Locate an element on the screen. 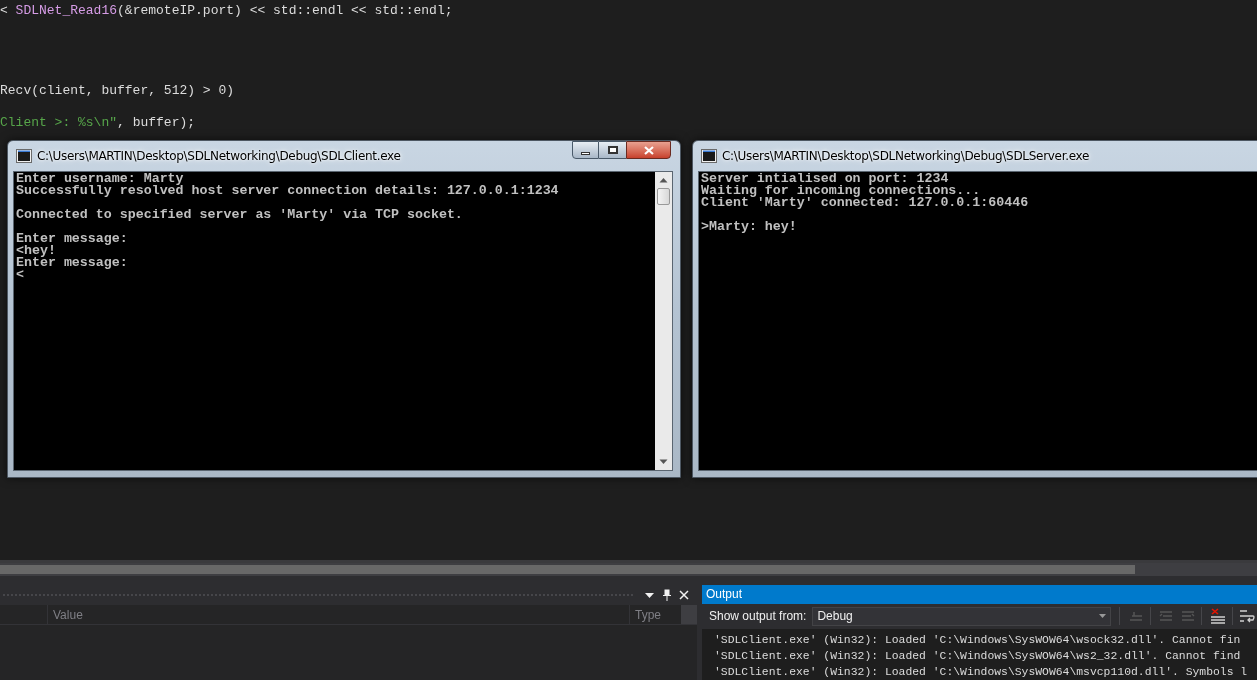 This screenshot has width=1257, height=680. window-title: C:\Users\MARTIN\Desktop\SDLNetworking\Debug\SDLServer.exe is located at coordinates (906, 156).